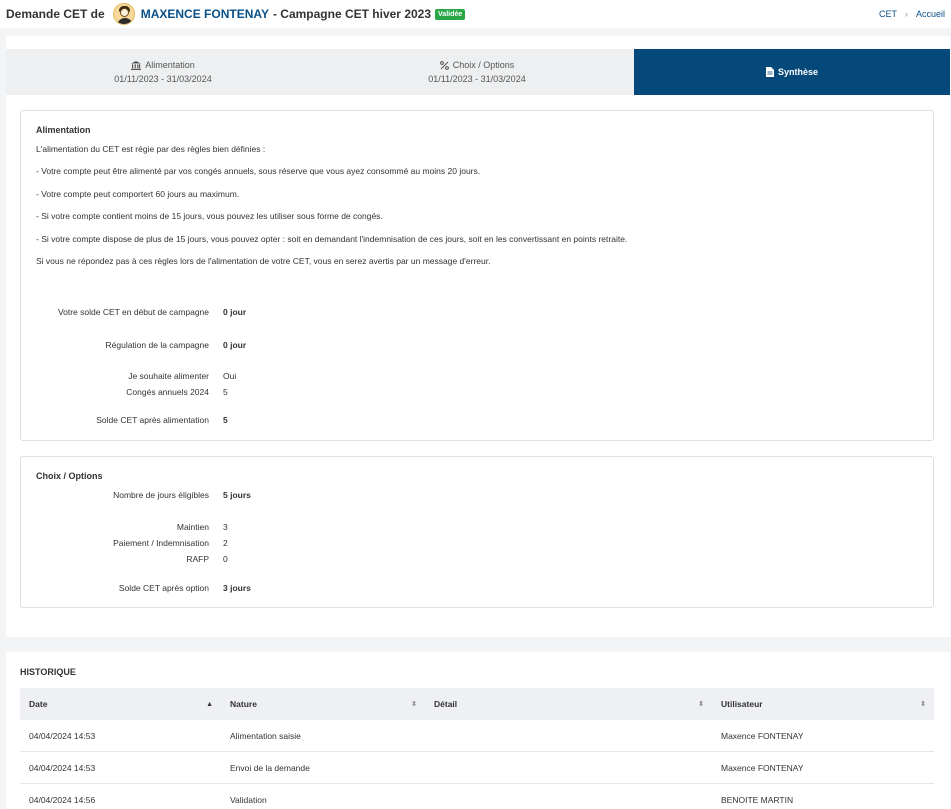 The width and height of the screenshot is (951, 809). Describe the element at coordinates (912, 14) in the screenshot. I see `breadcrumb: CET › Accueil` at that location.